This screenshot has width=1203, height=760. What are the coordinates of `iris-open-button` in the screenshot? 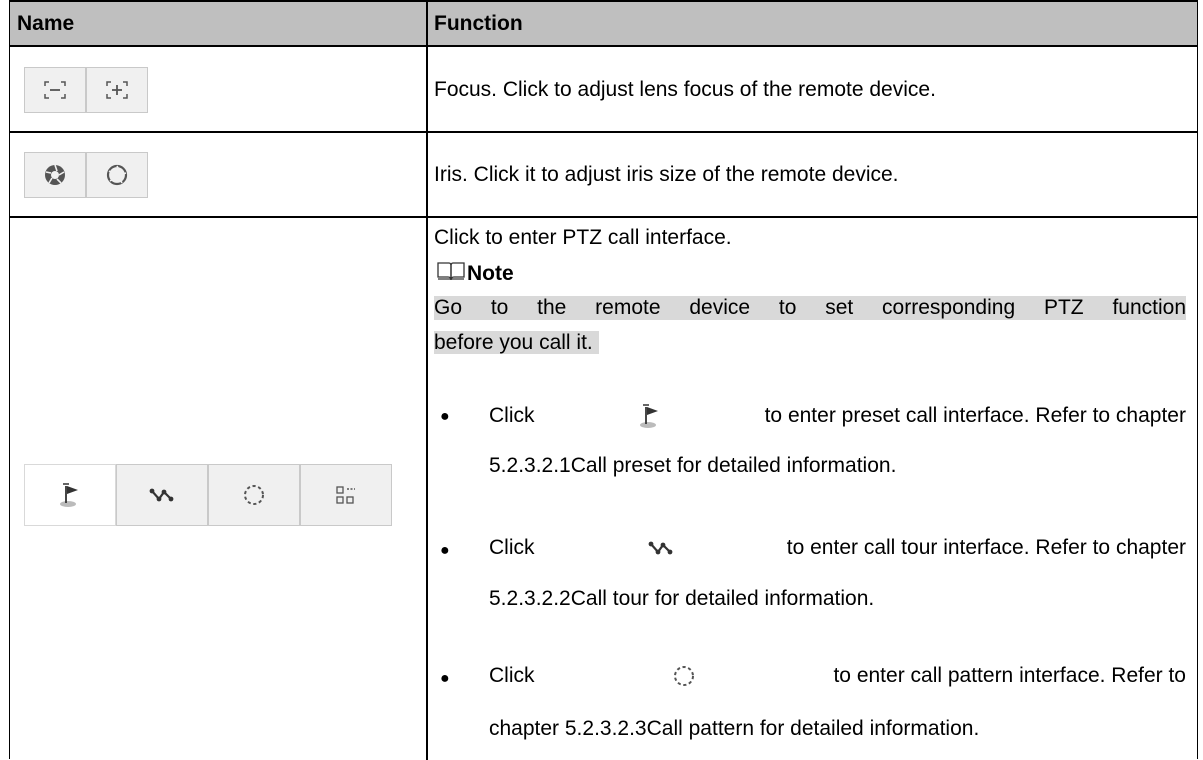 It's located at (55, 175).